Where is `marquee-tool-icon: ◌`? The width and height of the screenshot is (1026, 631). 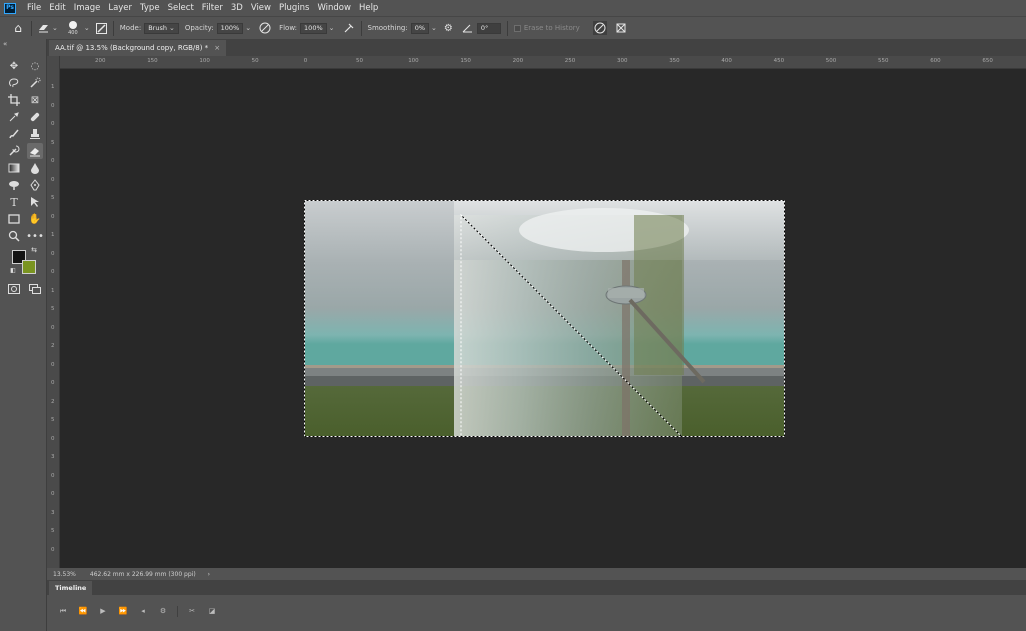 marquee-tool-icon: ◌ is located at coordinates (35, 66).